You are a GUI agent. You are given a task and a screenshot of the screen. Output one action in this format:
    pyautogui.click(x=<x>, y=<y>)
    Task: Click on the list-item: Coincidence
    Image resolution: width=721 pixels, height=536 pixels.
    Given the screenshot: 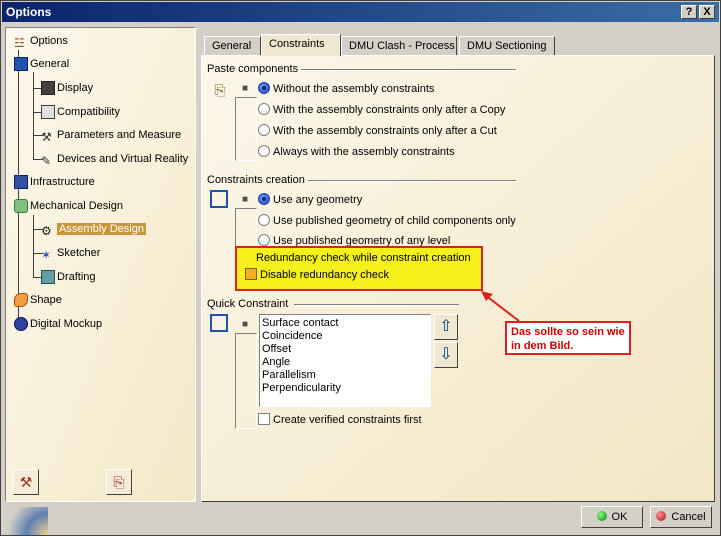 What is the action you would take?
    pyautogui.click(x=345, y=336)
    